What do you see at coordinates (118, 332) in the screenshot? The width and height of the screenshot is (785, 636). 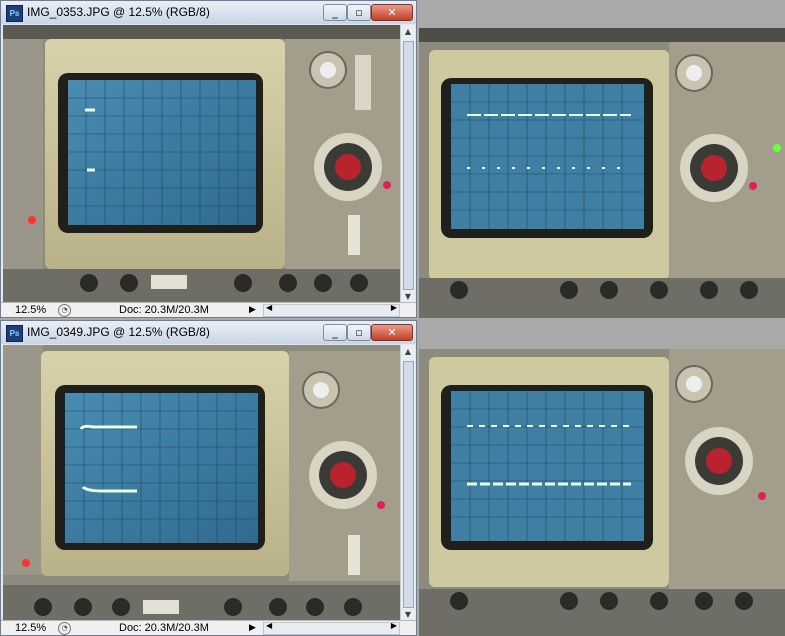 I see `document-title: IMG_0349.JPG @ 12.5% (RGB/8)` at bounding box center [118, 332].